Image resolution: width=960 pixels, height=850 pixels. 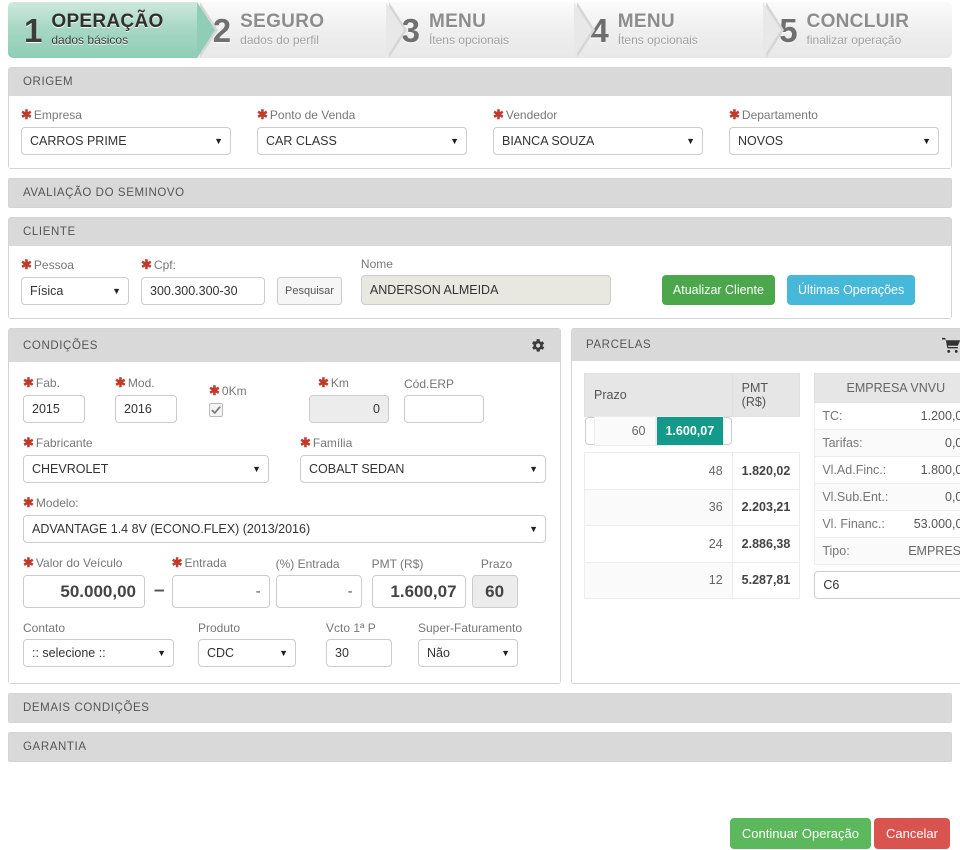 What do you see at coordinates (950, 345) in the screenshot?
I see `cart-indicator: 0` at bounding box center [950, 345].